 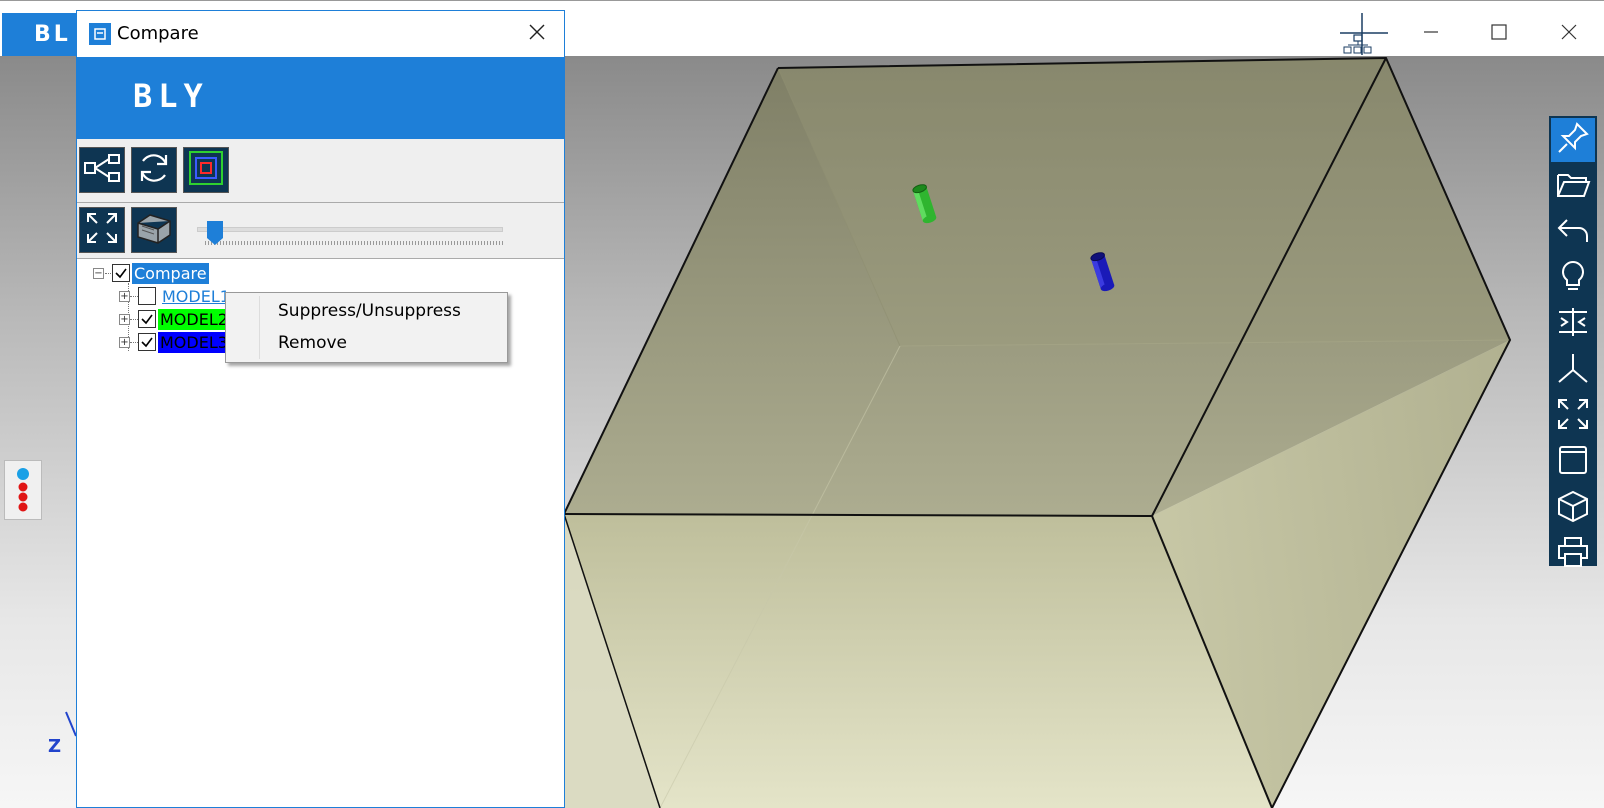 I want to click on section-box-button, so click(x=154, y=230).